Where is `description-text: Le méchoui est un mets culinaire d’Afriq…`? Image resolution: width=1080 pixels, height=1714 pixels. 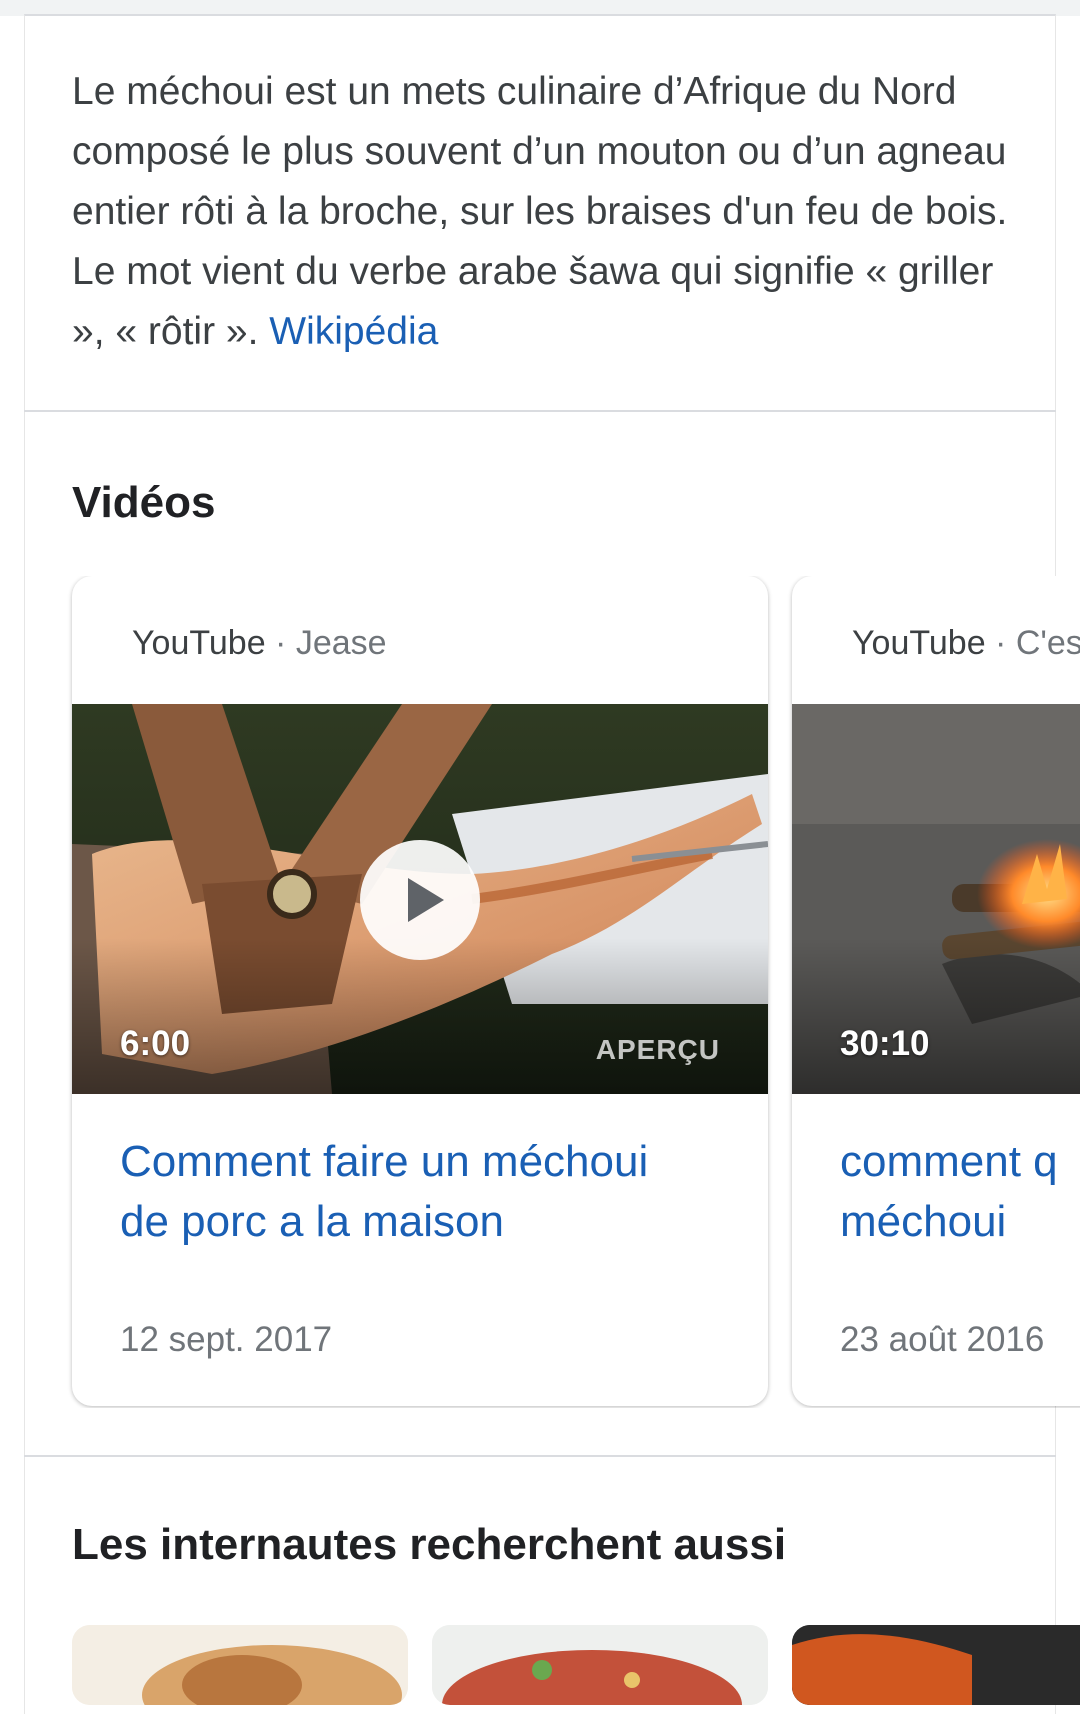 description-text: Le méchoui est un mets culinaire d’Afriq… is located at coordinates (540, 211).